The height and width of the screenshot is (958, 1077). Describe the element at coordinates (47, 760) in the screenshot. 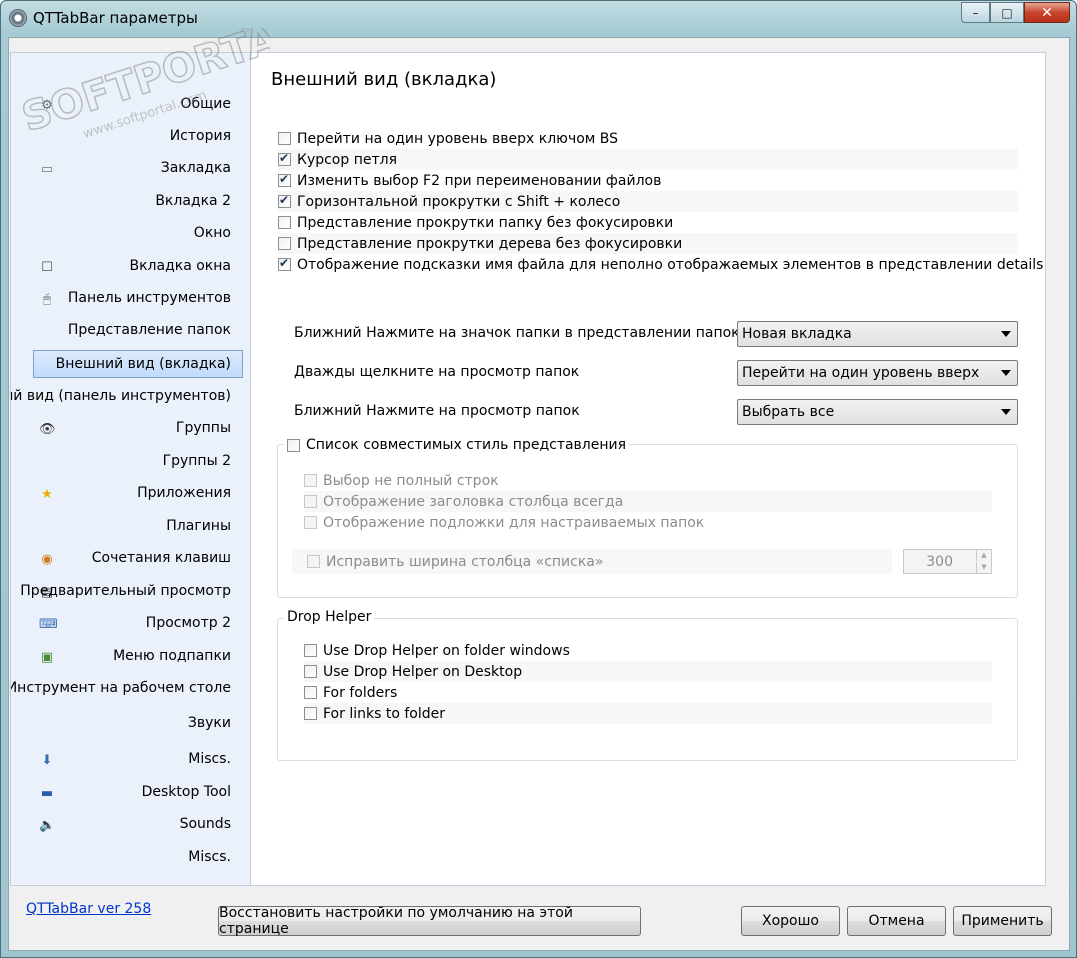

I see `download-icon: ⬇` at that location.